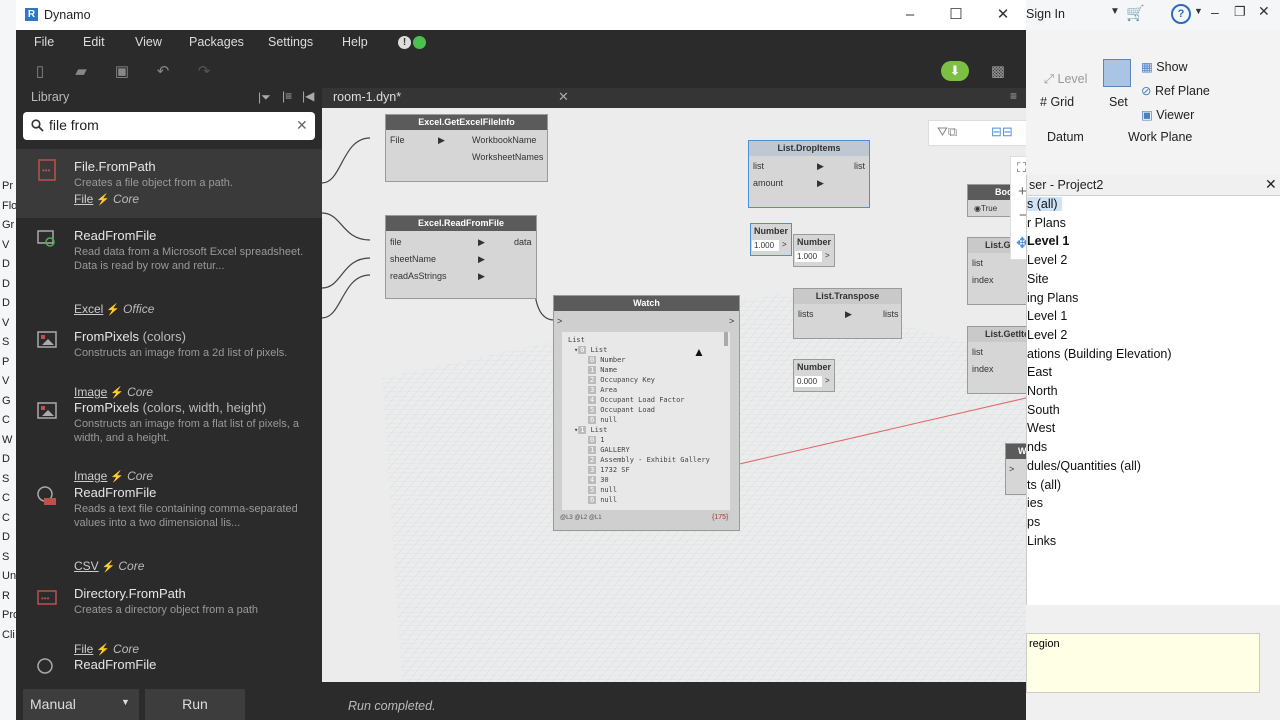 The image size is (1280, 720). I want to click on library-search-box: ✕, so click(169, 126).